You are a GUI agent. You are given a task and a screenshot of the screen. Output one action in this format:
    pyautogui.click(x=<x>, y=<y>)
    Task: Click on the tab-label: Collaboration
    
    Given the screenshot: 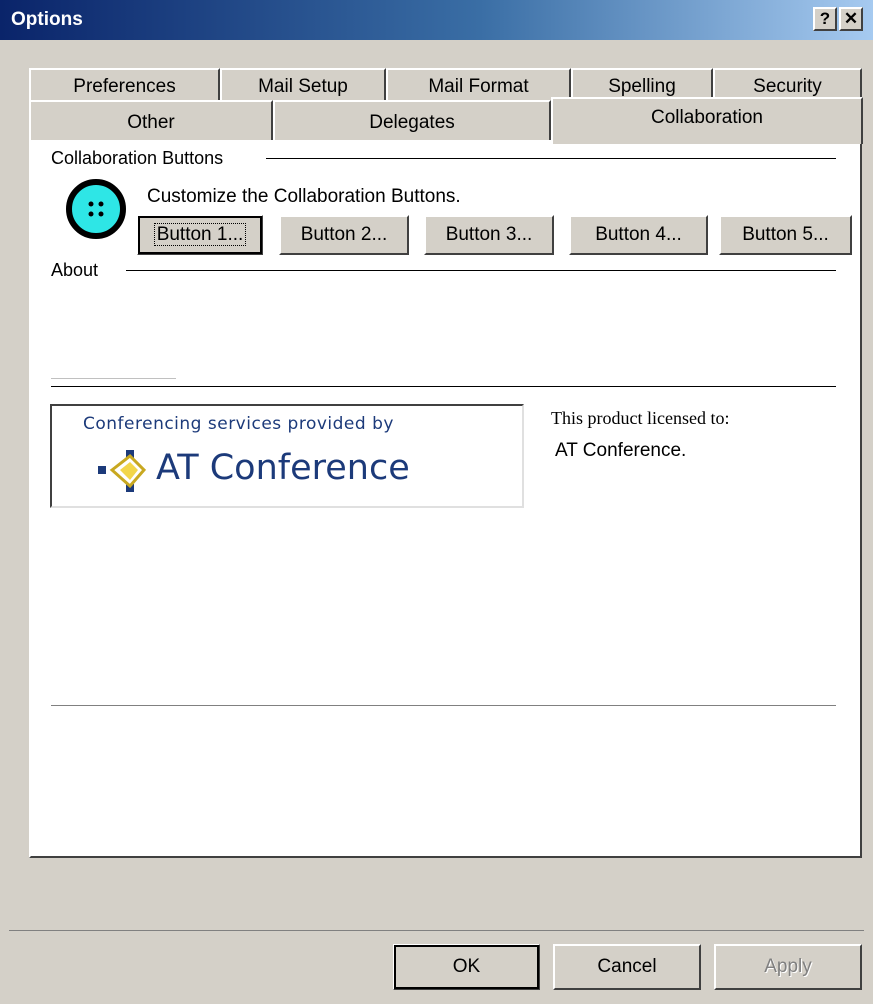 What is the action you would take?
    pyautogui.click(x=707, y=117)
    